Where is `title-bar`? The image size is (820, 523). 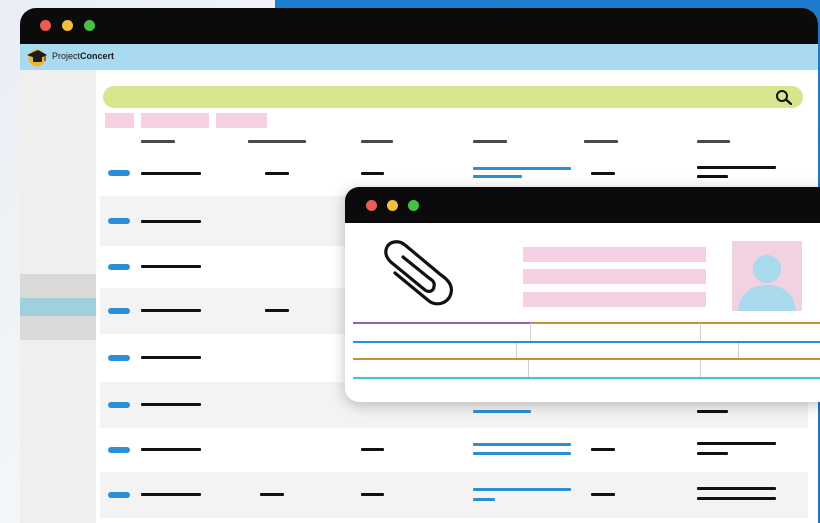 title-bar is located at coordinates (419, 26).